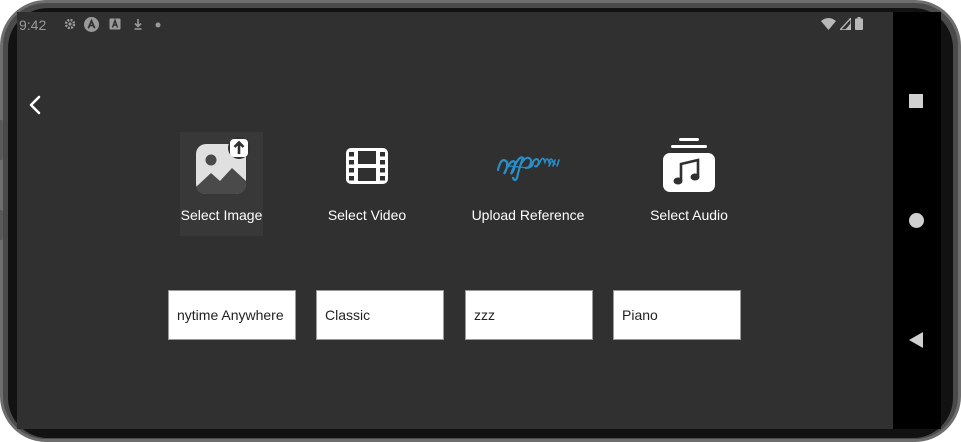 Image resolution: width=961 pixels, height=442 pixels. What do you see at coordinates (1, 225) in the screenshot?
I see `power-button` at bounding box center [1, 225].